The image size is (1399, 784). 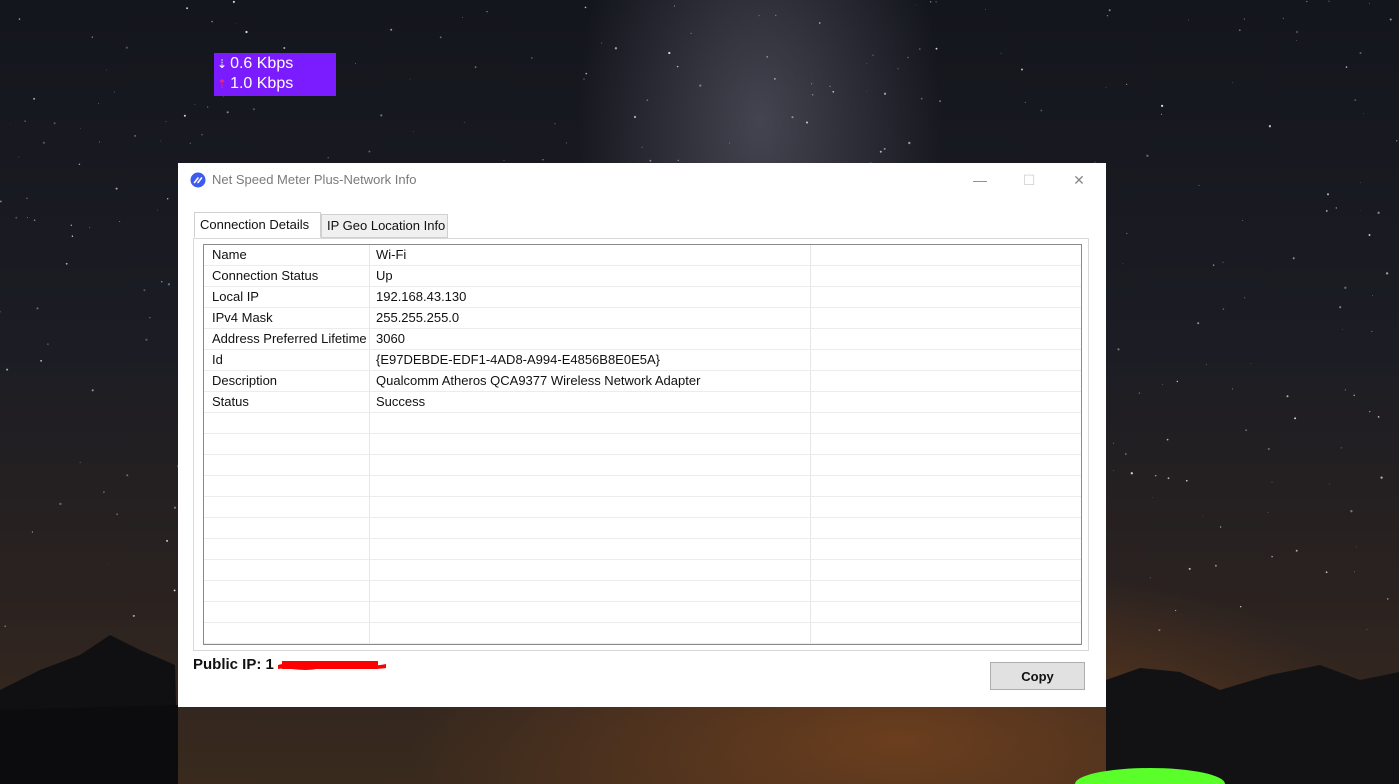 I want to click on upload-arrow-icon: ⇡, so click(x=222, y=84).